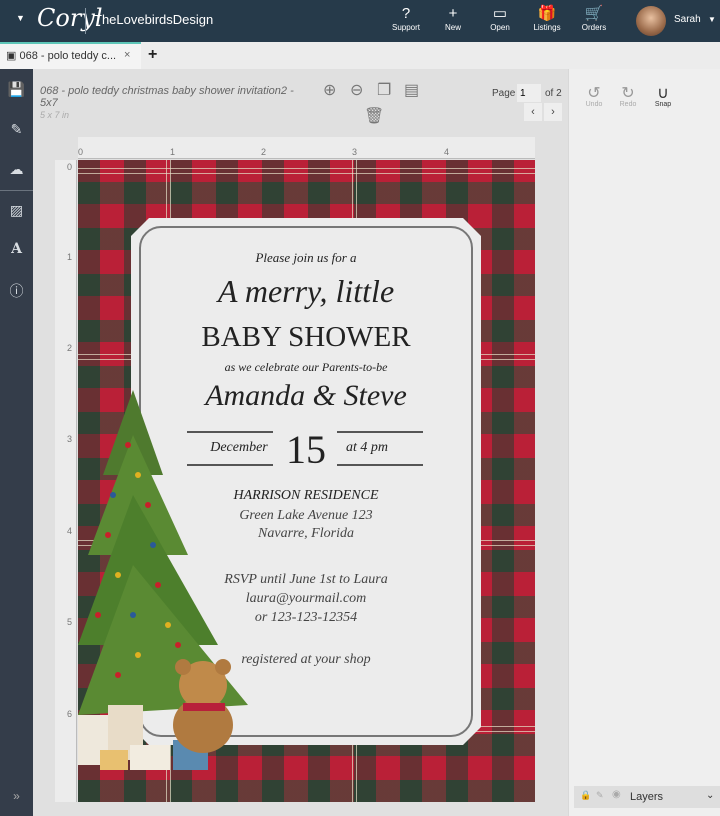 This screenshot has height=816, width=720. I want to click on trash-icon: 🗑, so click(374, 116).